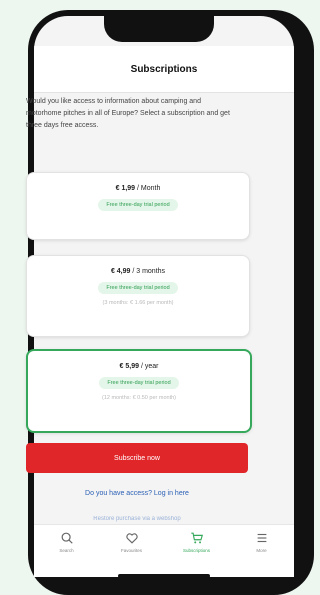 This screenshot has width=320, height=595. I want to click on plan-price: € 1,99 / Month, so click(138, 188).